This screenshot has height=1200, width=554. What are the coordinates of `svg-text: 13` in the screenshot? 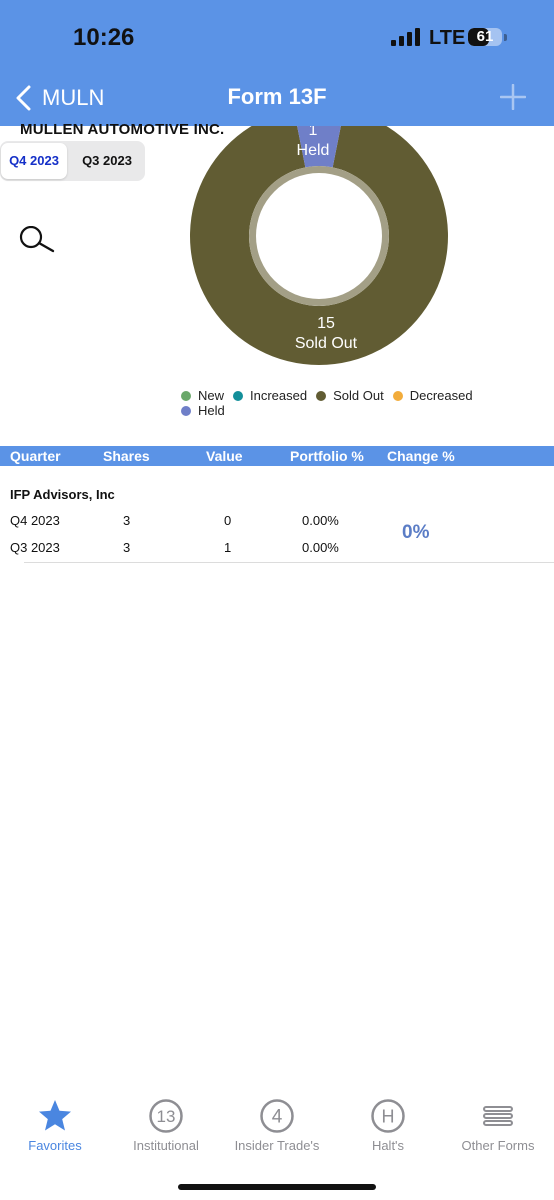 It's located at (166, 1116).